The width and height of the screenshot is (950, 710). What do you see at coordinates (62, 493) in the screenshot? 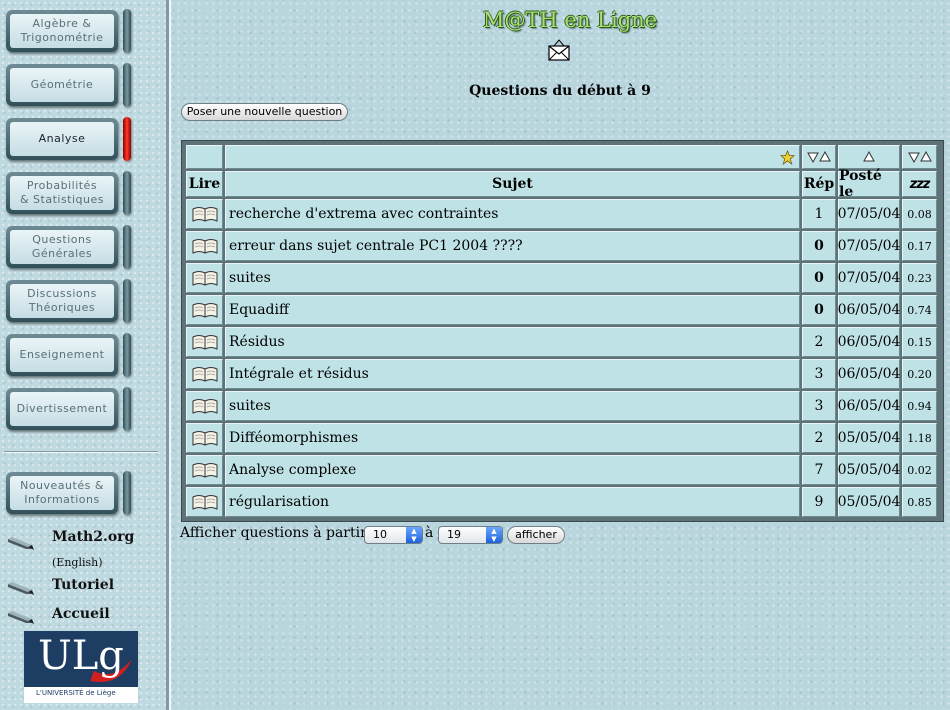
I see `nav-news-information: Nouveautés & Informations` at bounding box center [62, 493].